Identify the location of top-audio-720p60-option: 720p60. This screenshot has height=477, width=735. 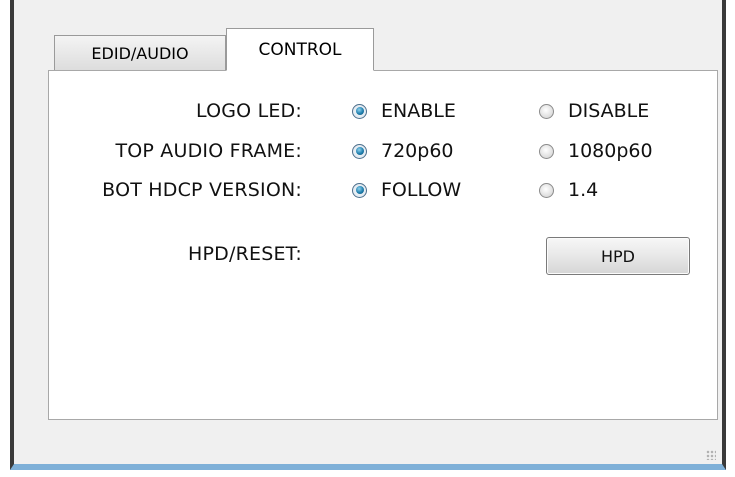
(403, 151).